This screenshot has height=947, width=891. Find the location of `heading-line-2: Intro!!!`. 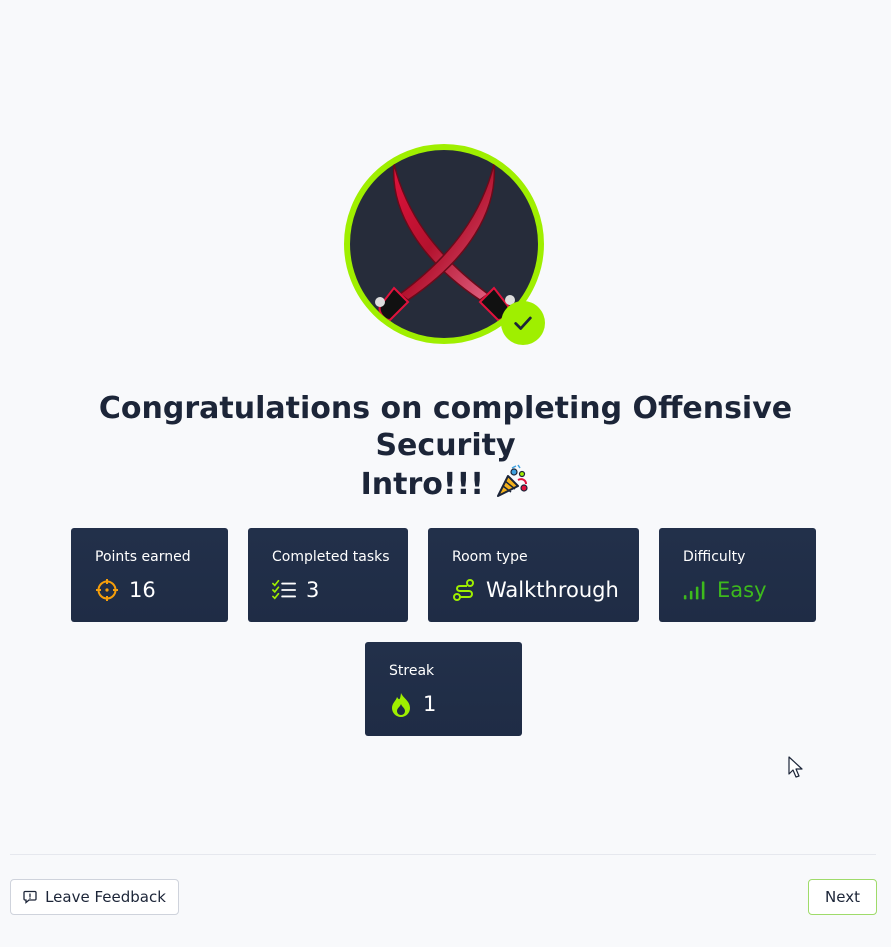

heading-line-2: Intro!!! is located at coordinates (422, 484).